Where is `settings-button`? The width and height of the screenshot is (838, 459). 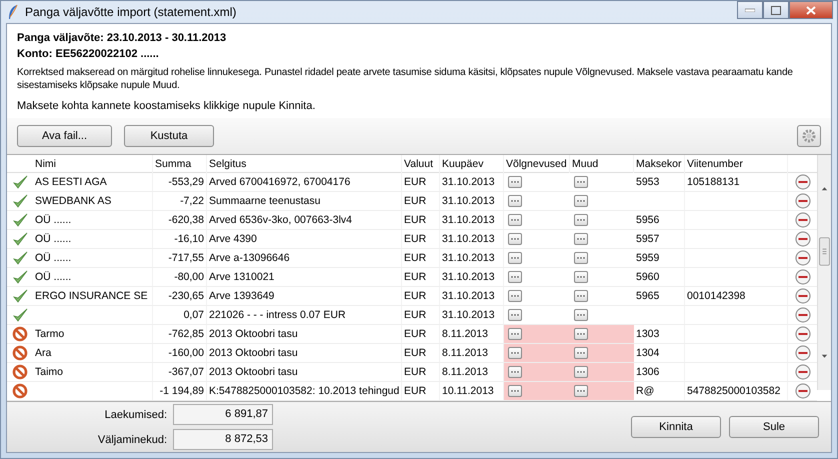 settings-button is located at coordinates (809, 136).